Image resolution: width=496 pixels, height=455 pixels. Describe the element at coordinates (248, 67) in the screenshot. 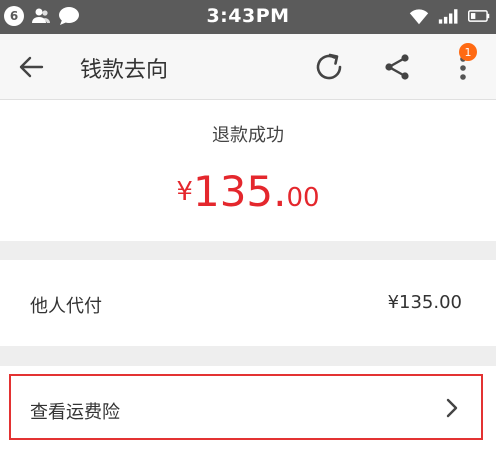

I see `top-app-bar: 钱款去向 1` at that location.